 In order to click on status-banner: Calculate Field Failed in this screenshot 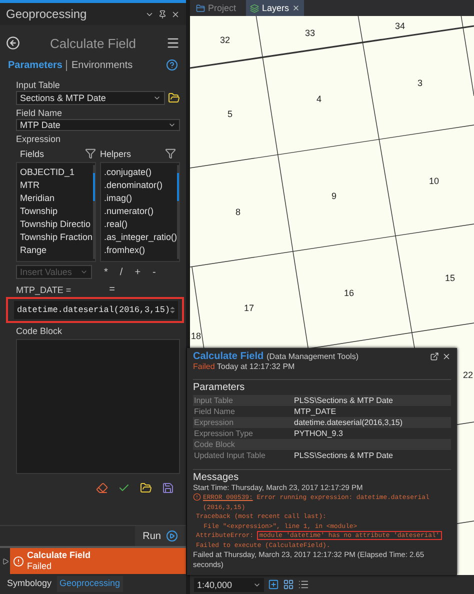, I will do `click(98, 561)`.